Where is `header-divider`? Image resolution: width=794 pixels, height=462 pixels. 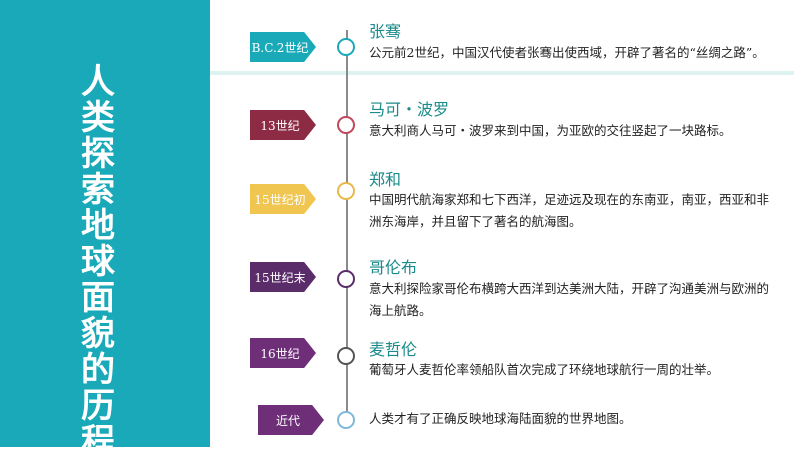
header-divider is located at coordinates (502, 73).